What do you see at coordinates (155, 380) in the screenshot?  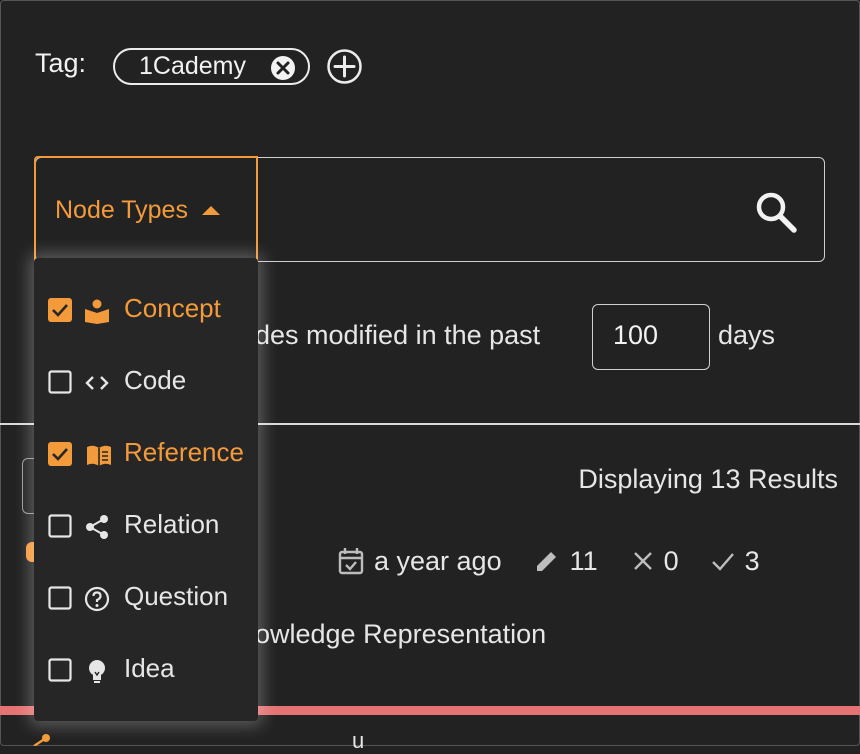 I see `option-label: Code` at bounding box center [155, 380].